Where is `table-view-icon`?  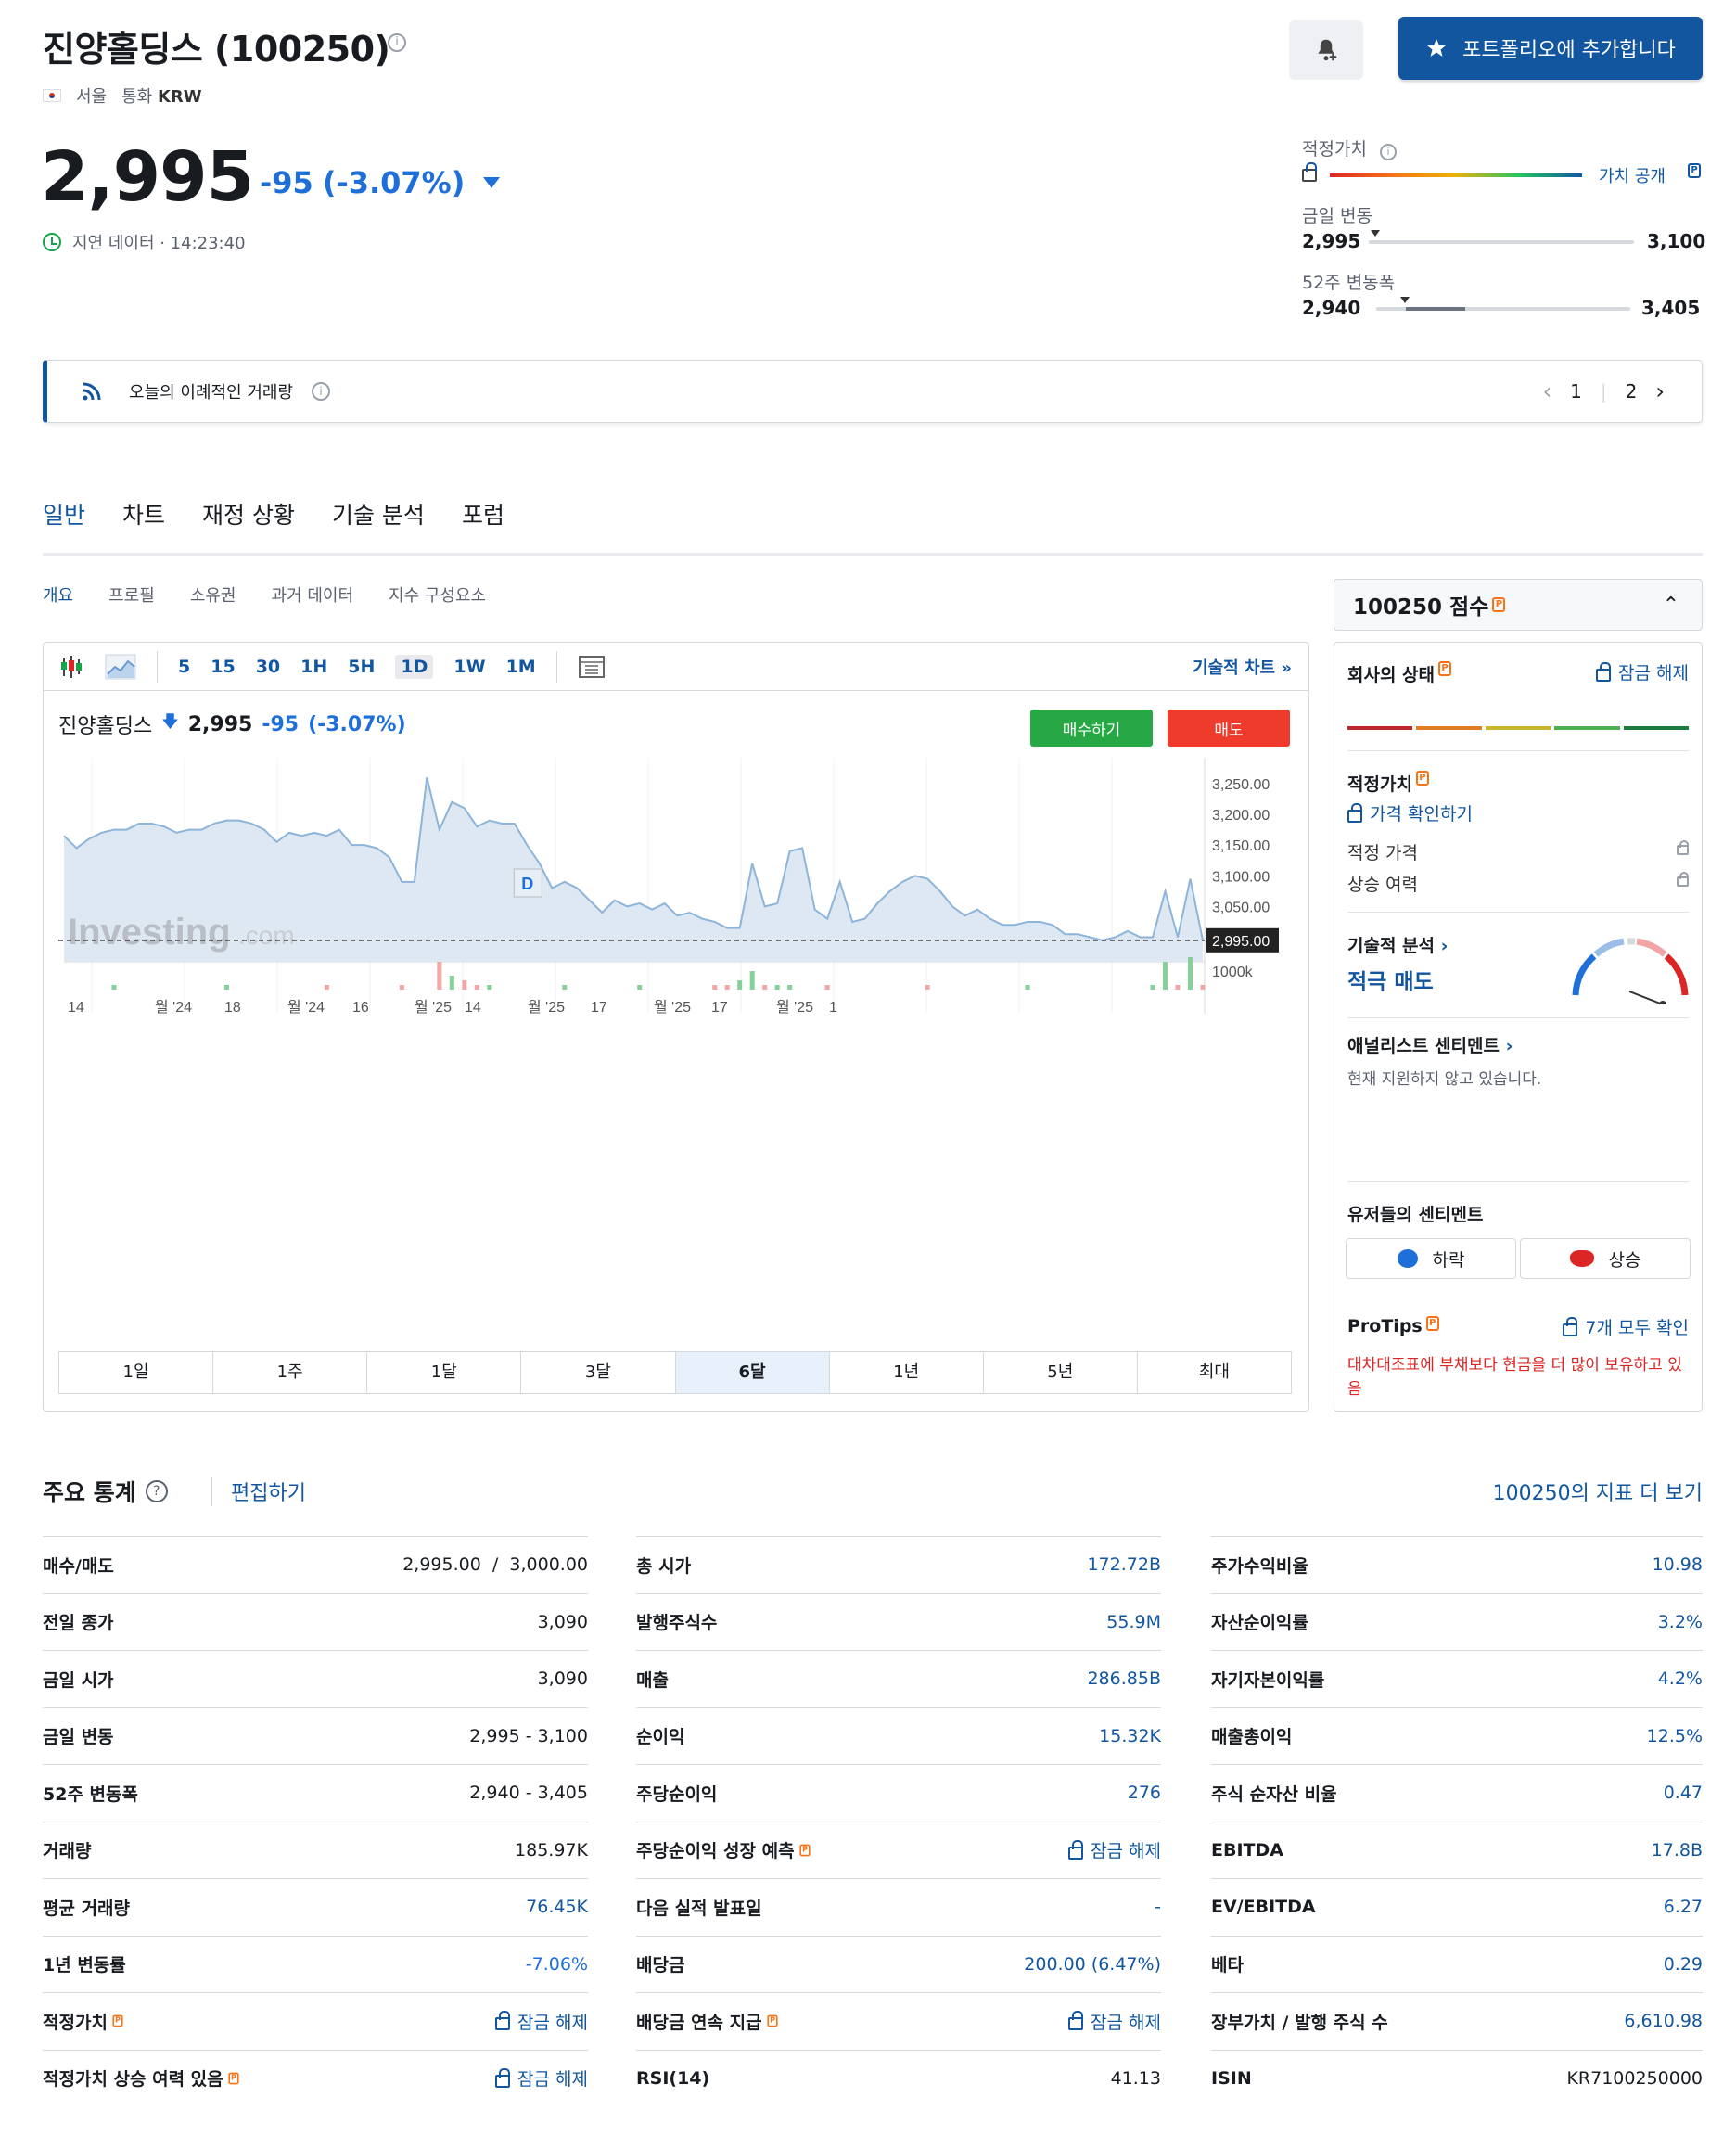
table-view-icon is located at coordinates (592, 667).